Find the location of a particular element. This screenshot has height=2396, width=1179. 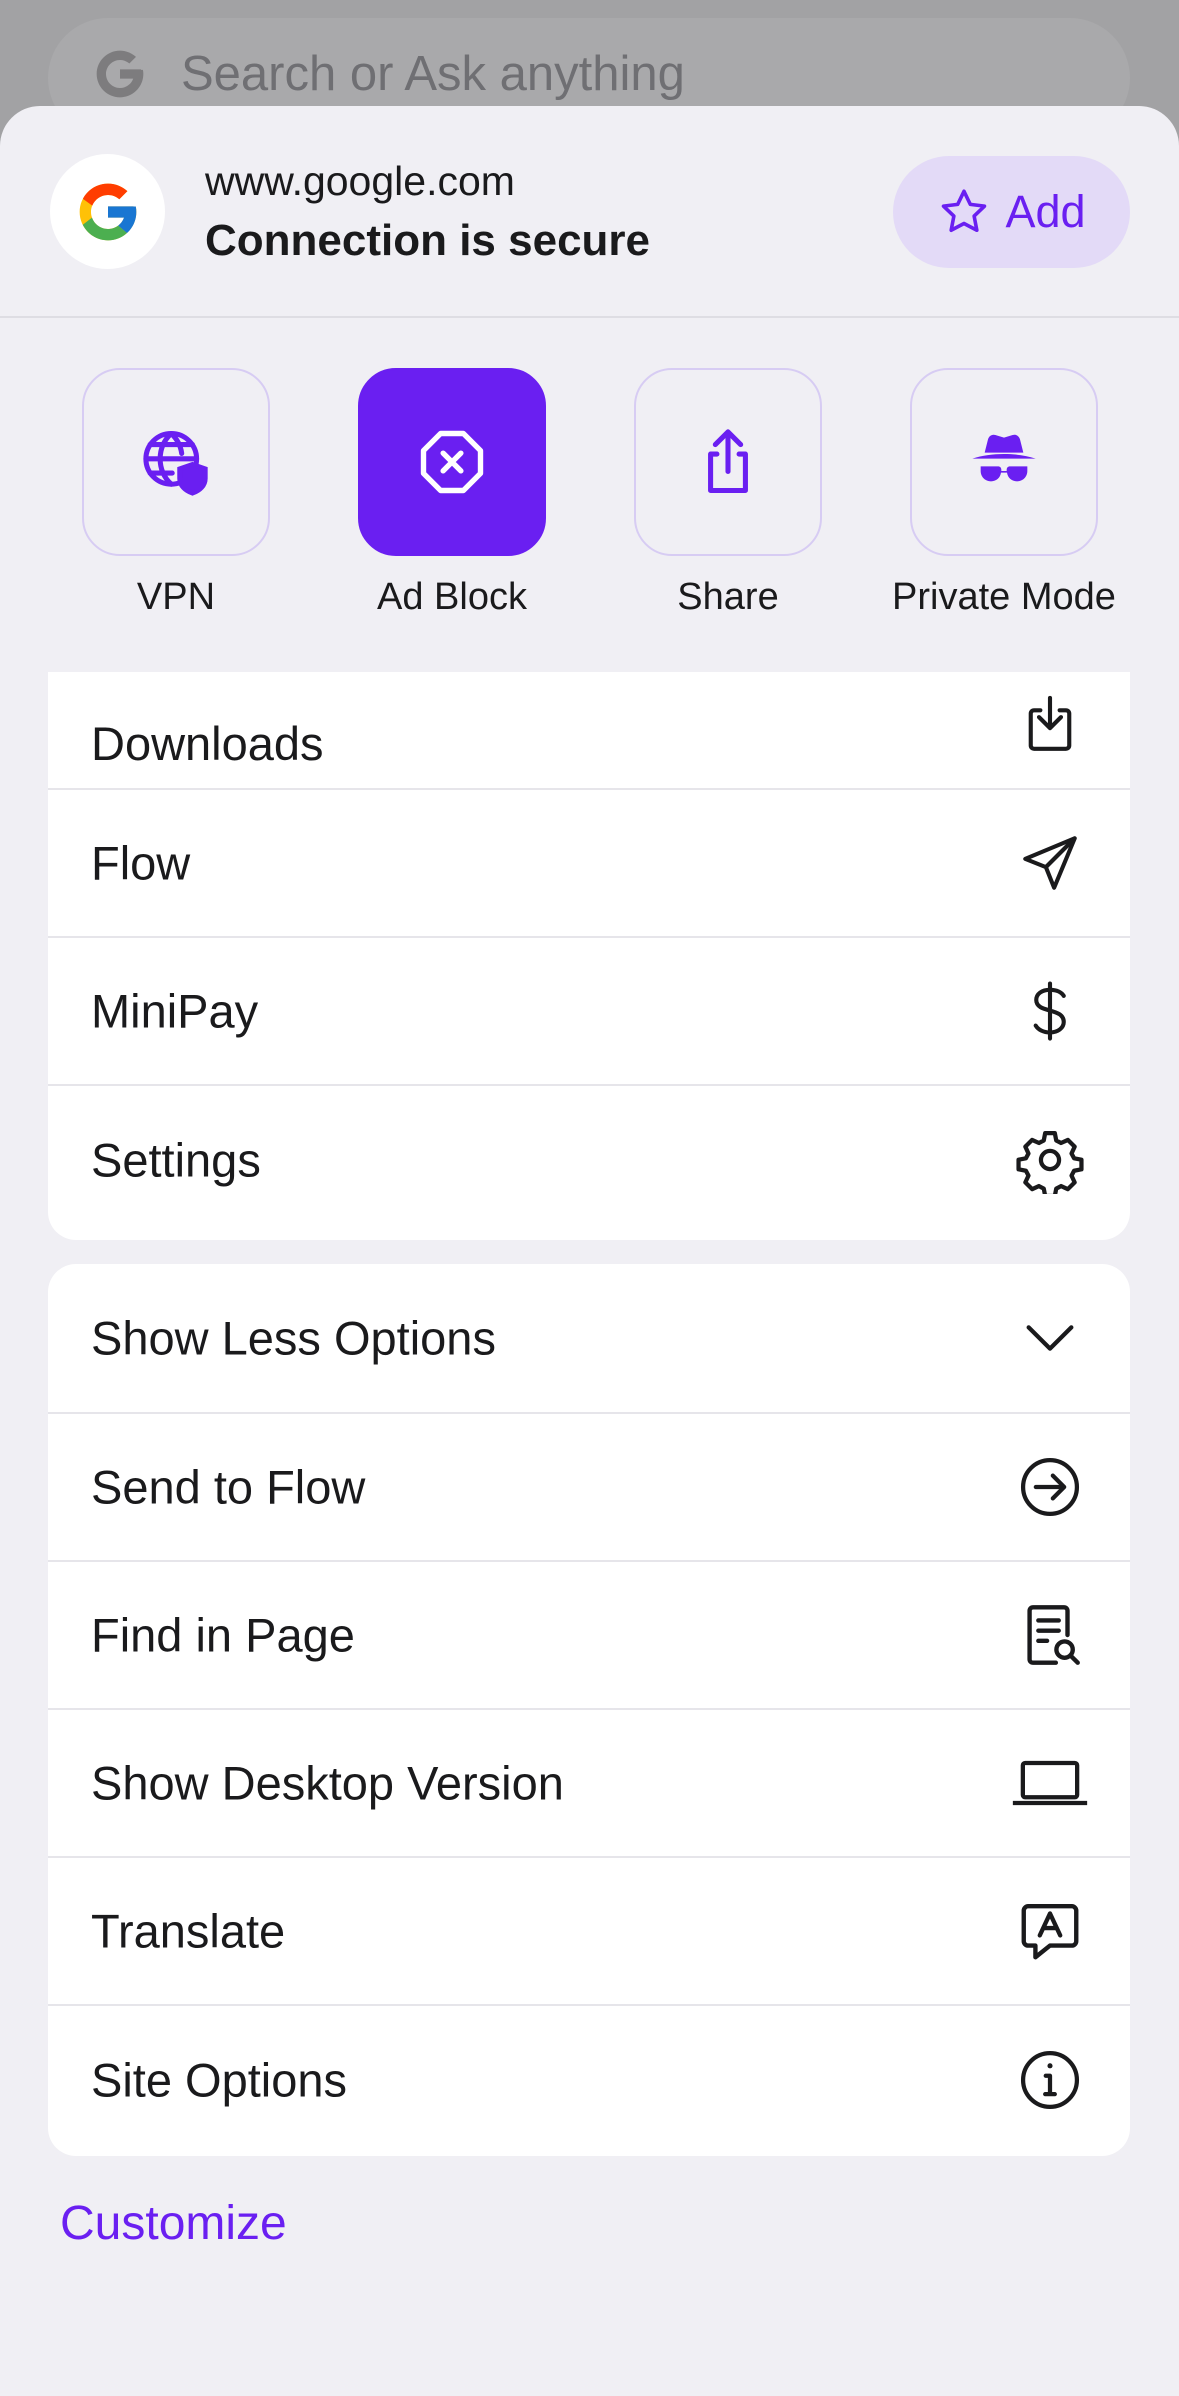

laptop-icon is located at coordinates (1050, 1783).